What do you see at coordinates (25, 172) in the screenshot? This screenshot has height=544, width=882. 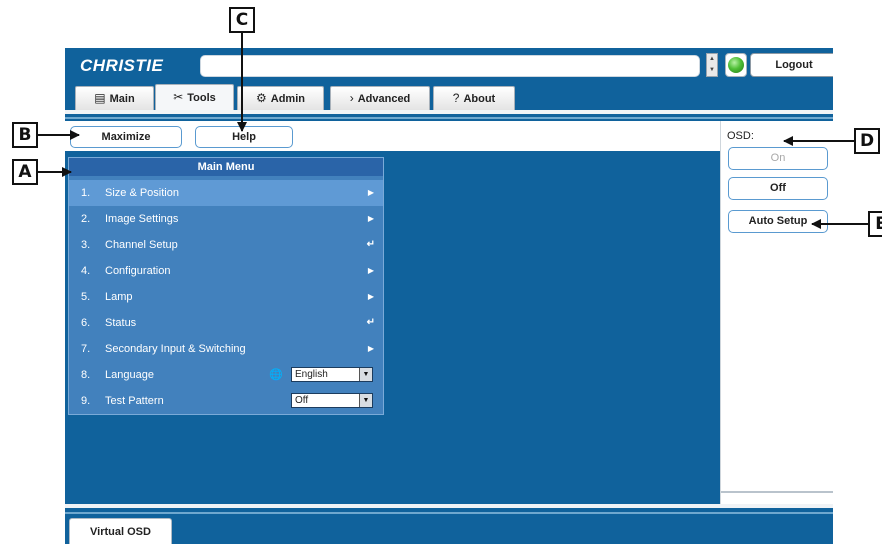 I see `callout-label-a: A` at bounding box center [25, 172].